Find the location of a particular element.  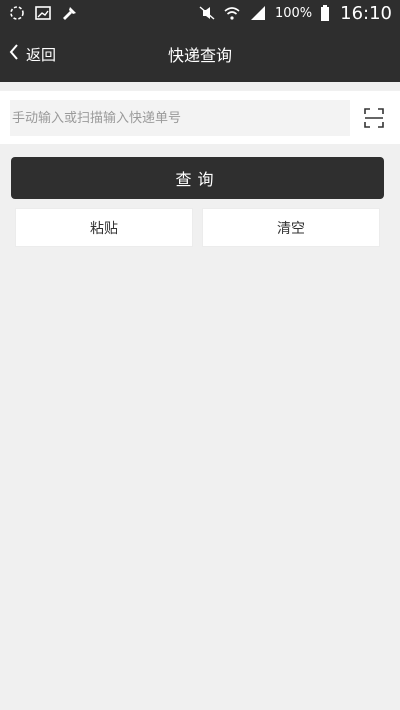

status-bar: 100% 16:10 is located at coordinates (200, 13).